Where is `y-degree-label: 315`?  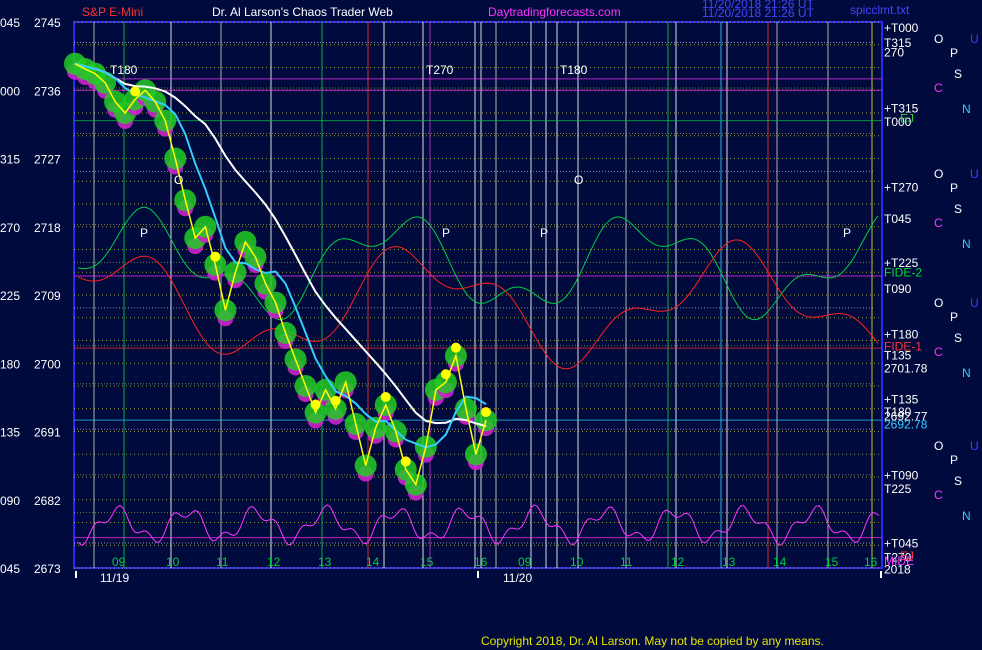
y-degree-label: 315 is located at coordinates (10, 160).